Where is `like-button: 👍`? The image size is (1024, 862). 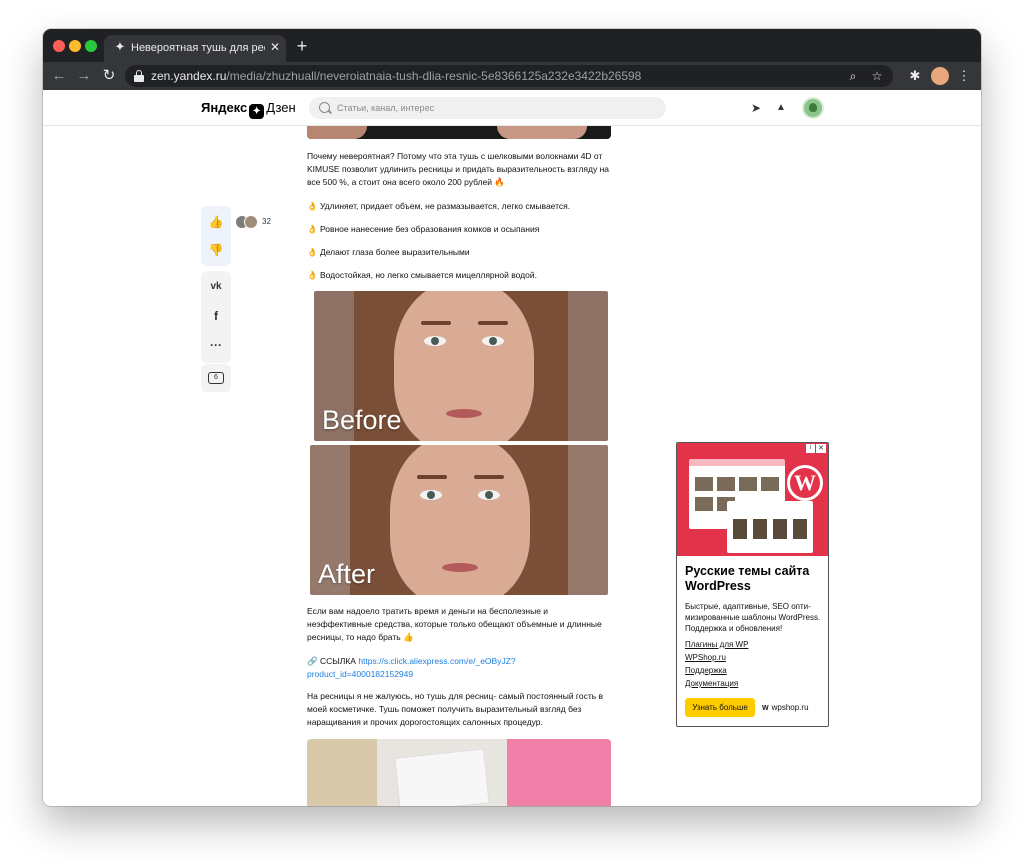
like-button: 👍 is located at coordinates (216, 222).